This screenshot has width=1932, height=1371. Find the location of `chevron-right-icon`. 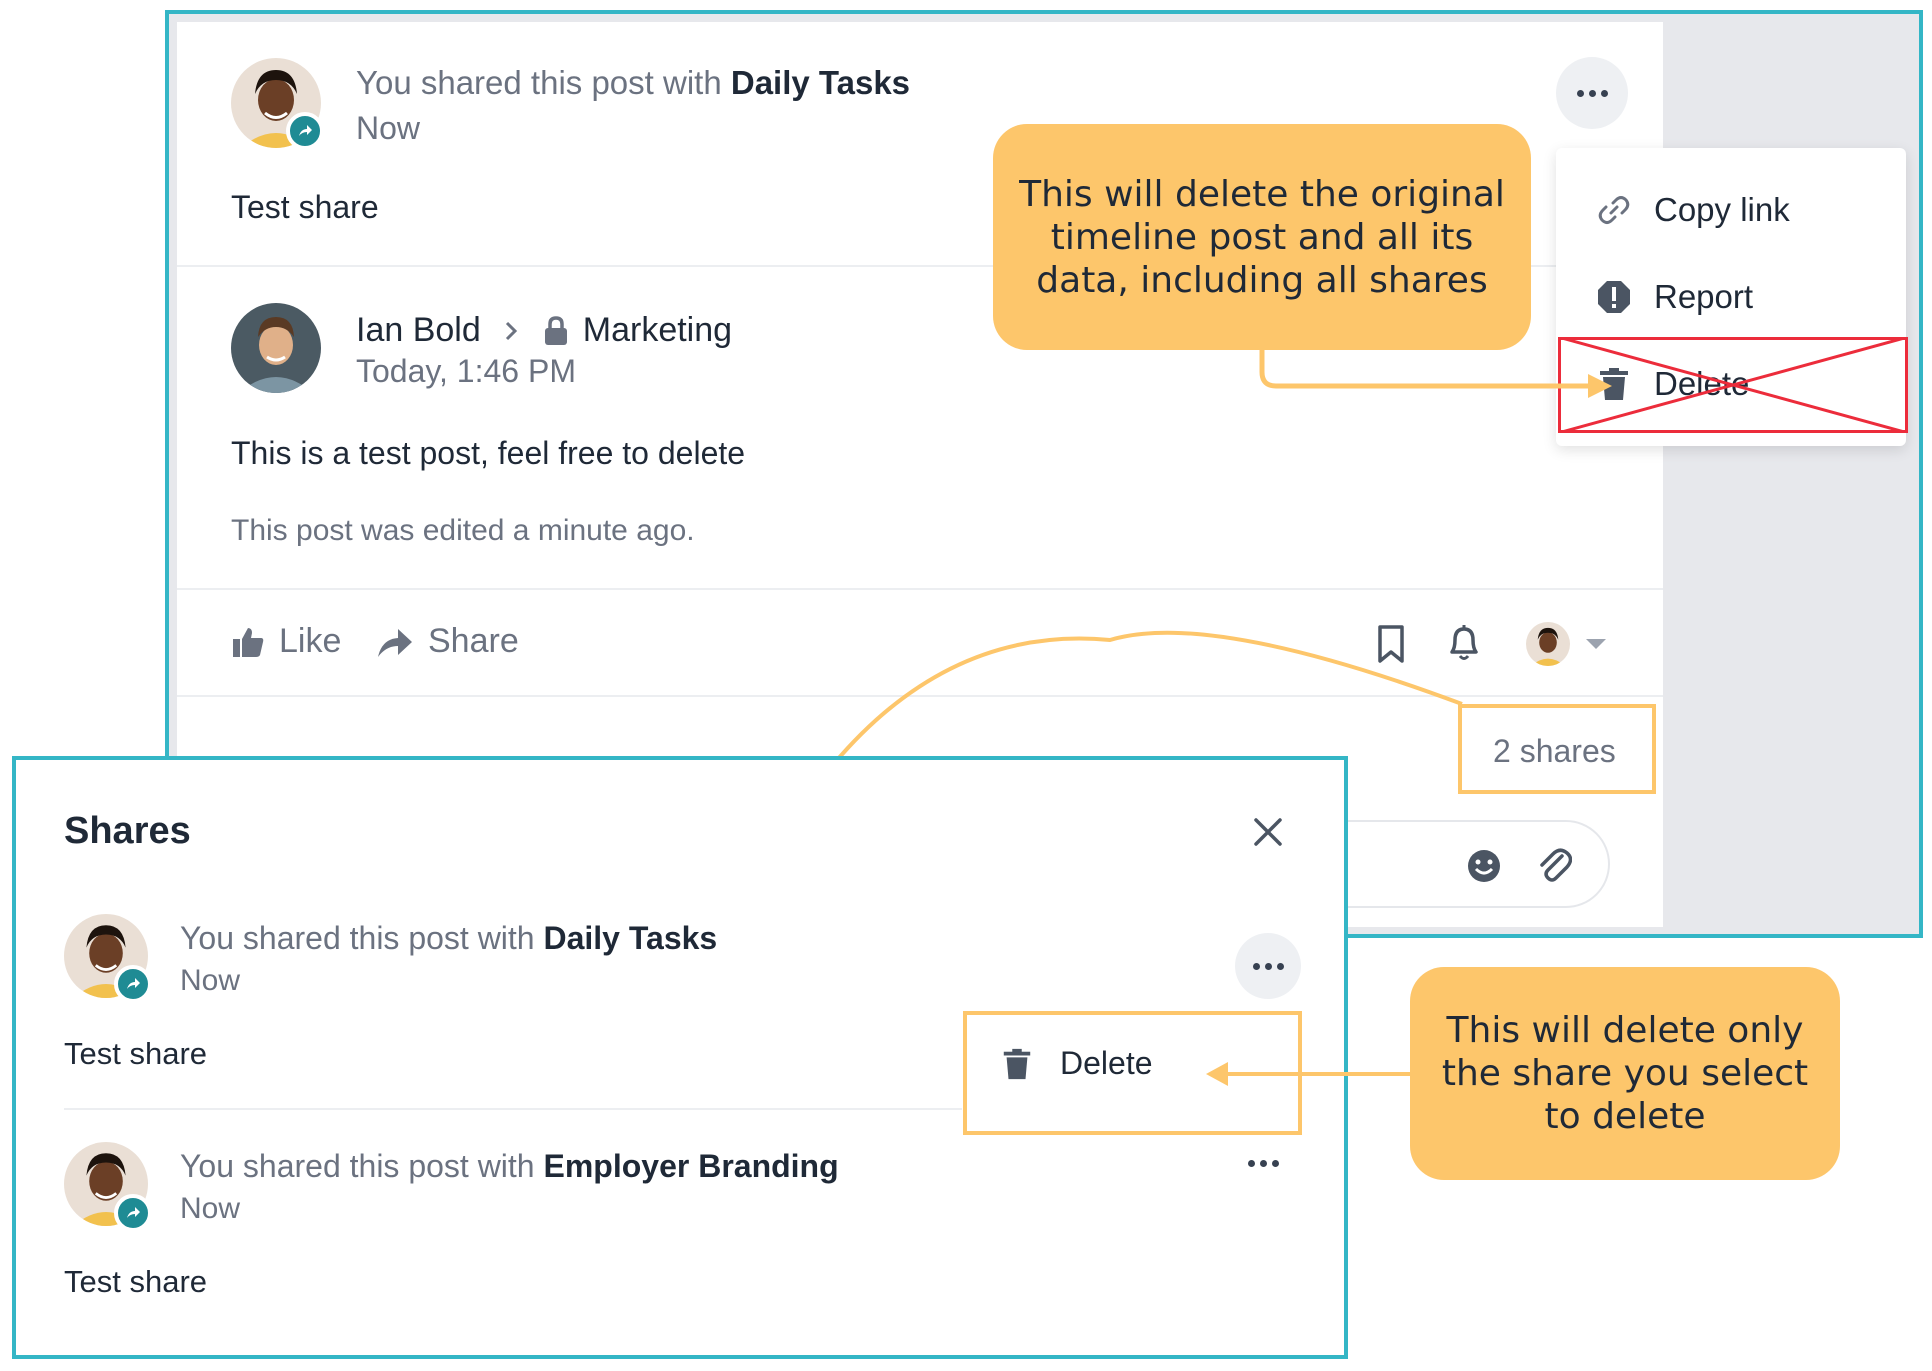

chevron-right-icon is located at coordinates (511, 330).